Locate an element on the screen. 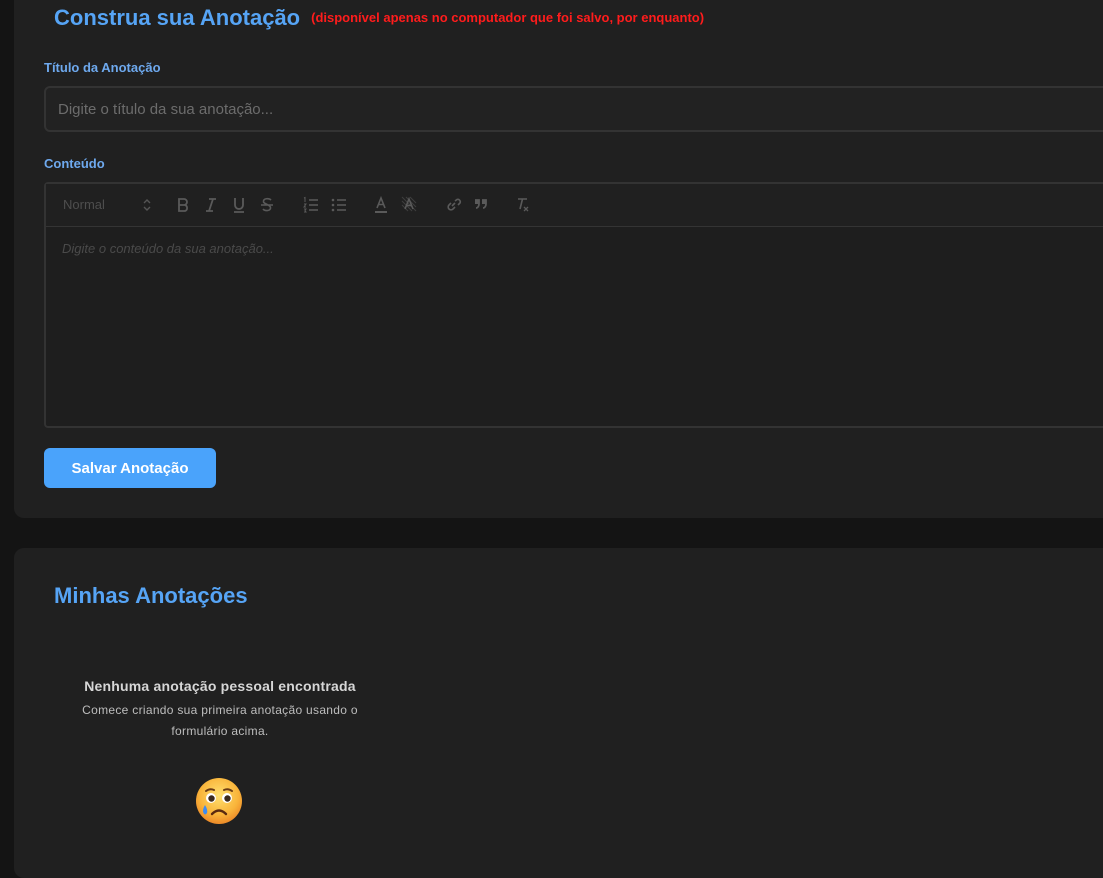 The height and width of the screenshot is (878, 1103). blockquote-icon is located at coordinates (481, 205).